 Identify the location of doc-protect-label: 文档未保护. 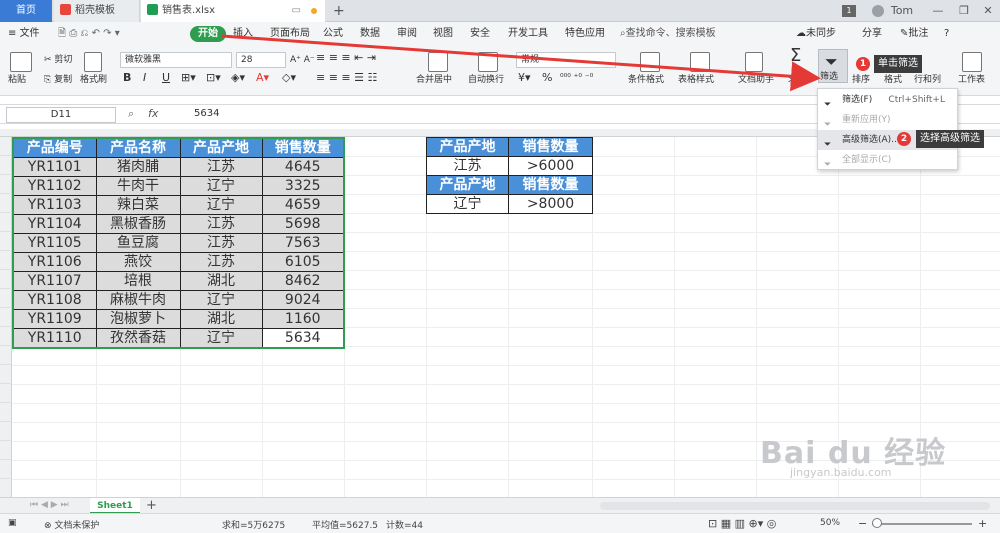
(77, 526).